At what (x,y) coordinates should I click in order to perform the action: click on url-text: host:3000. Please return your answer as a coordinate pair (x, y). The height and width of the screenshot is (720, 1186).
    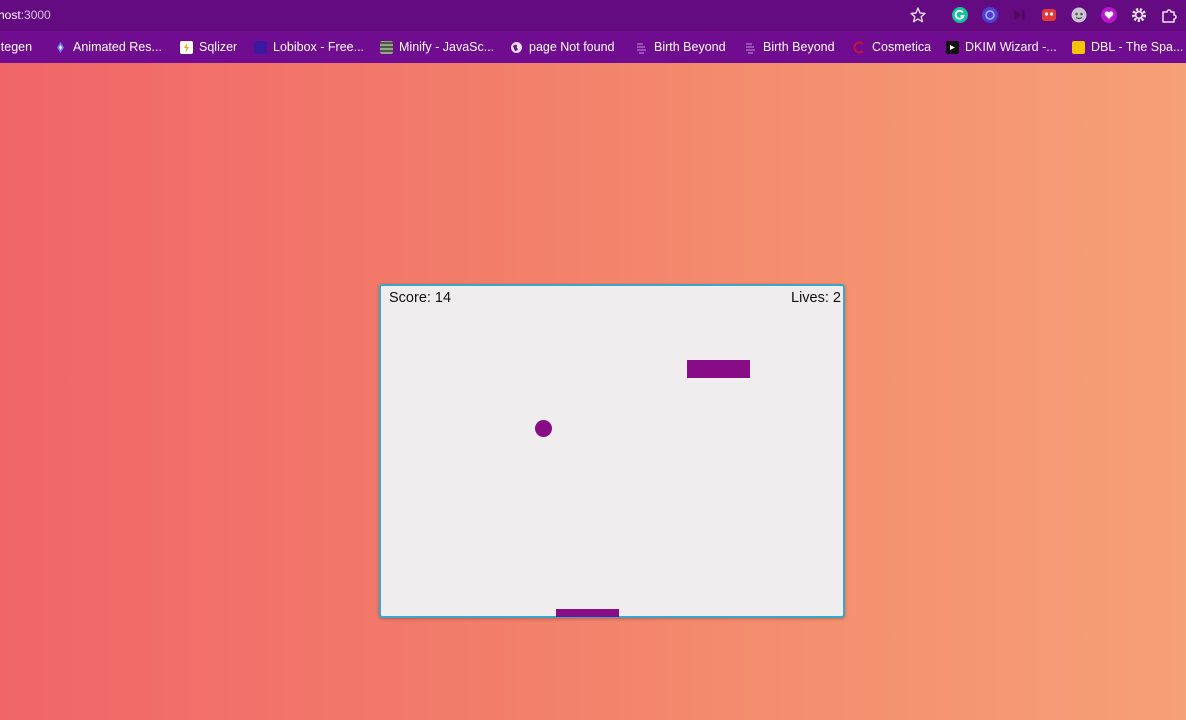
    Looking at the image, I should click on (25, 15).